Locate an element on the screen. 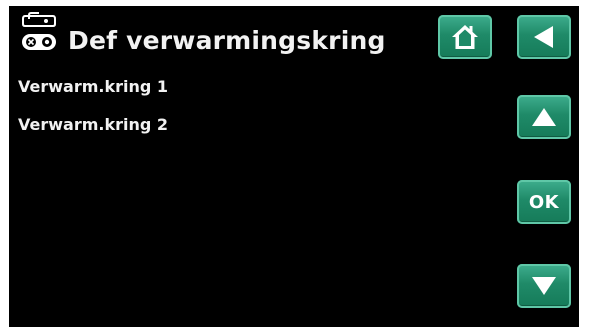 Image resolution: width=589 pixels, height=333 pixels. heating-circuit-icon is located at coordinates (39, 32).